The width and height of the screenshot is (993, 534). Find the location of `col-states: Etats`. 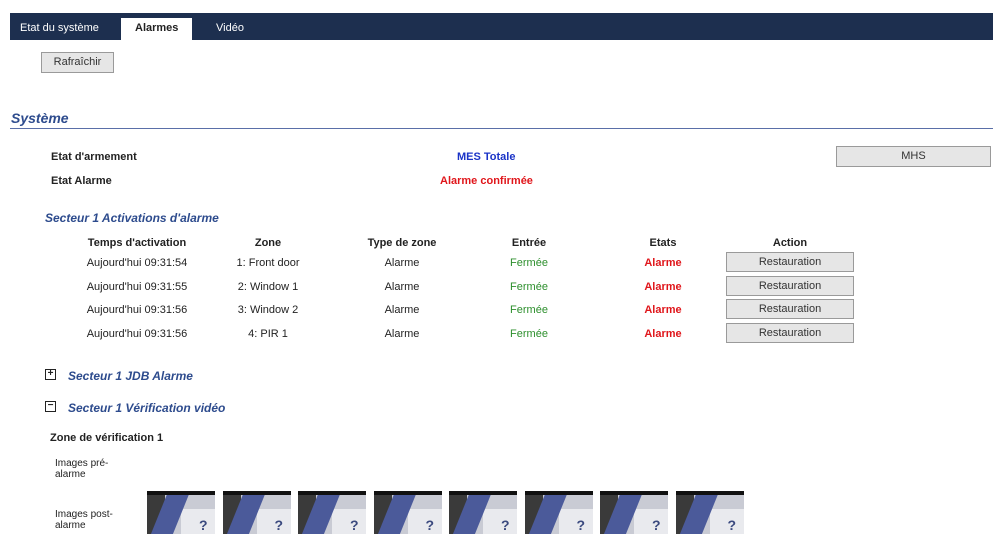

col-states: Etats is located at coordinates (663, 243).